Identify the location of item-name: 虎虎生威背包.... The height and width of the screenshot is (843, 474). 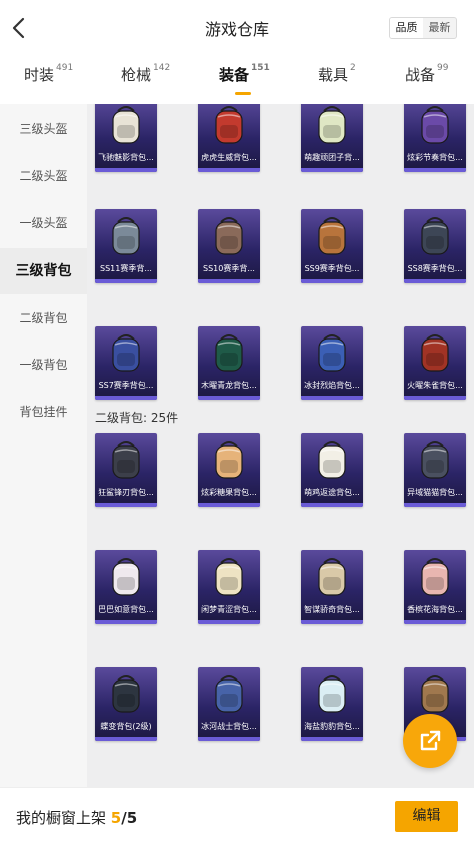
(229, 157).